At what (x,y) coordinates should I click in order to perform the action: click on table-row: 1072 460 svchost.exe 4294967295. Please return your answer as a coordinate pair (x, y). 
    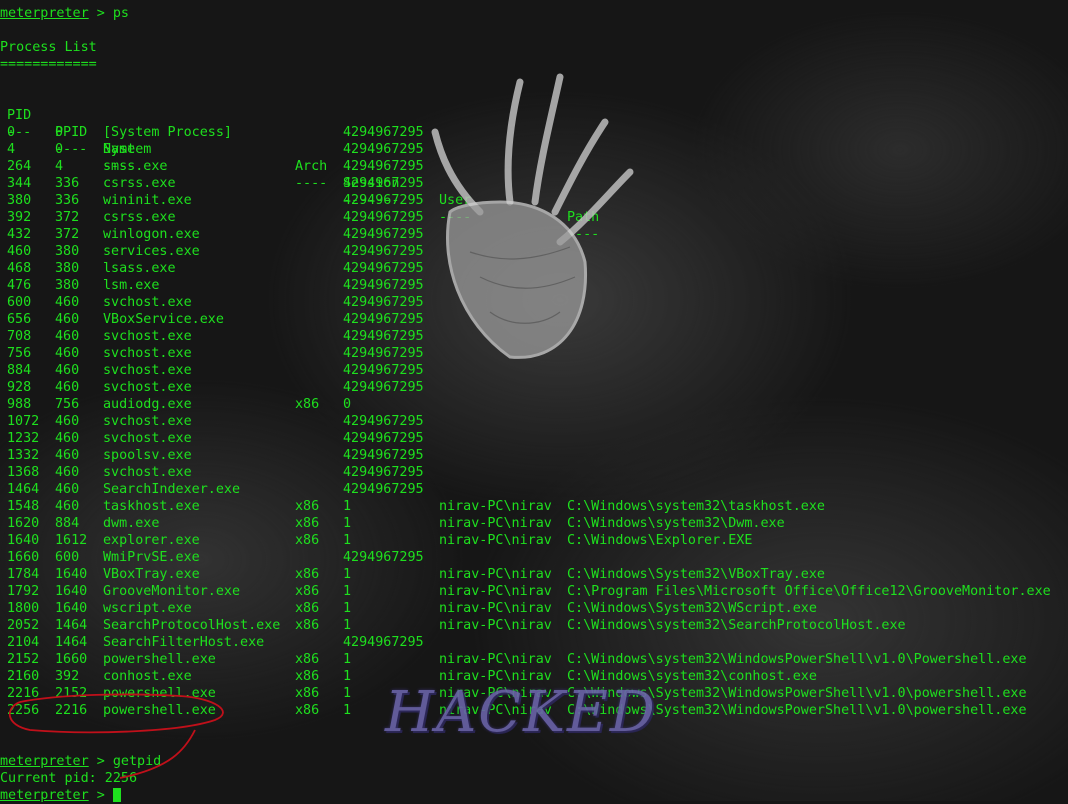
    Looking at the image, I should click on (534, 421).